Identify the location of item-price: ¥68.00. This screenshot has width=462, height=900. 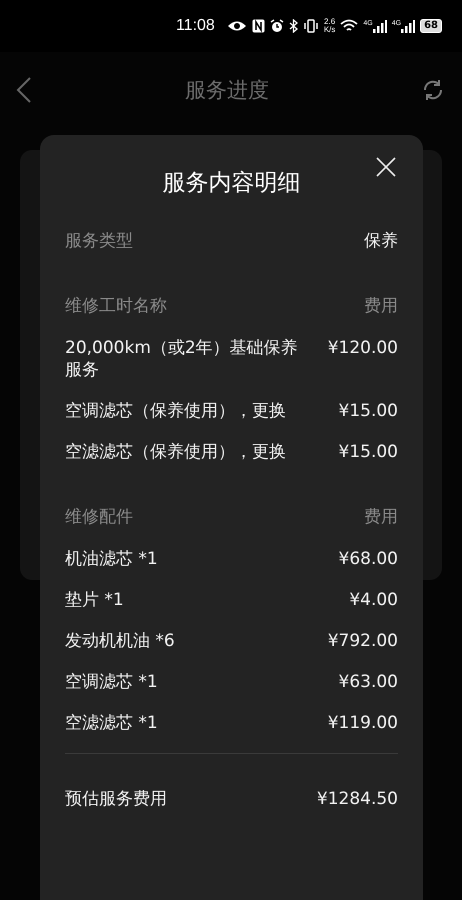
(368, 559).